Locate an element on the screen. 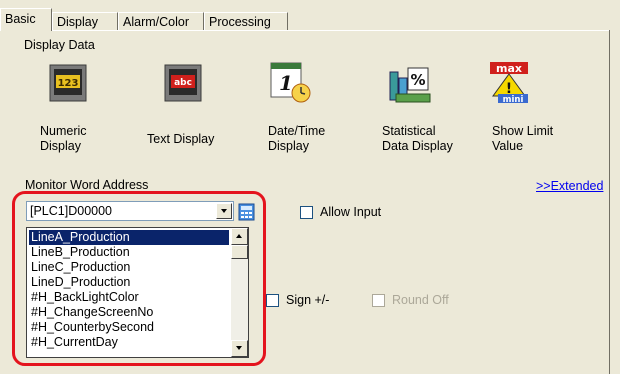 This screenshot has height=374, width=634. tab-processing: Processing is located at coordinates (246, 21).